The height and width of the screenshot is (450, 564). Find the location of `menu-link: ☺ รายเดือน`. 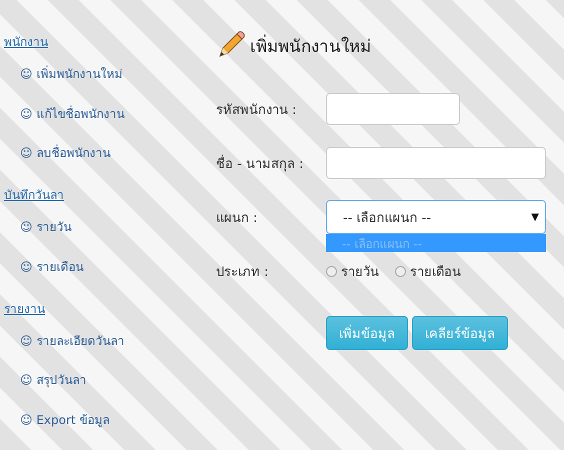

menu-link: ☺ รายเดือน is located at coordinates (42, 276).